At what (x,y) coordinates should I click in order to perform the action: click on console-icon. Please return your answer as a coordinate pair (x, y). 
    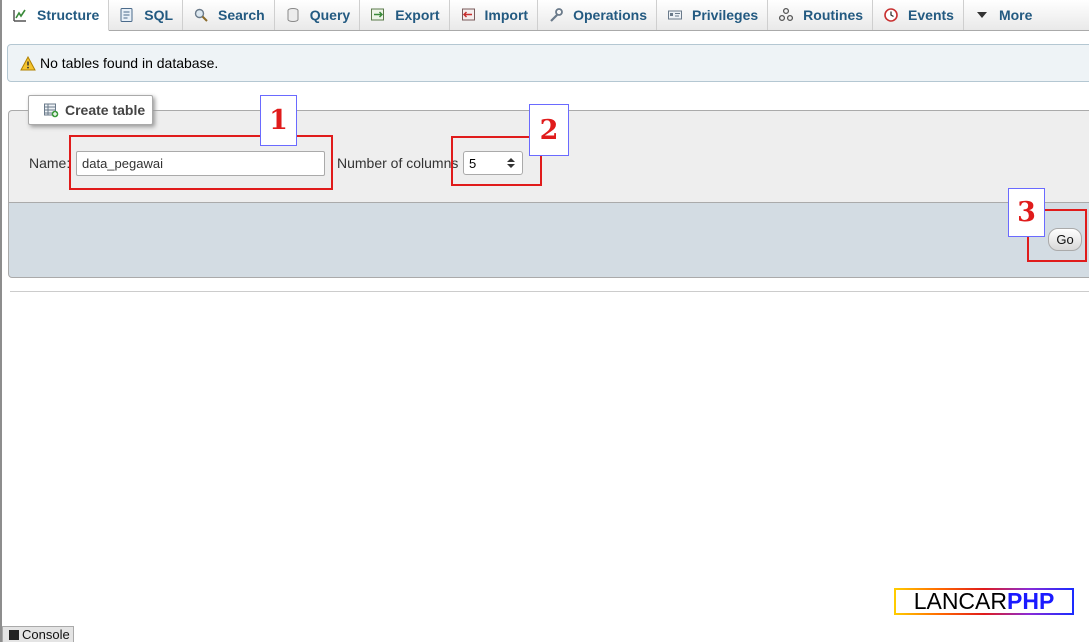
    Looking at the image, I should click on (14, 634).